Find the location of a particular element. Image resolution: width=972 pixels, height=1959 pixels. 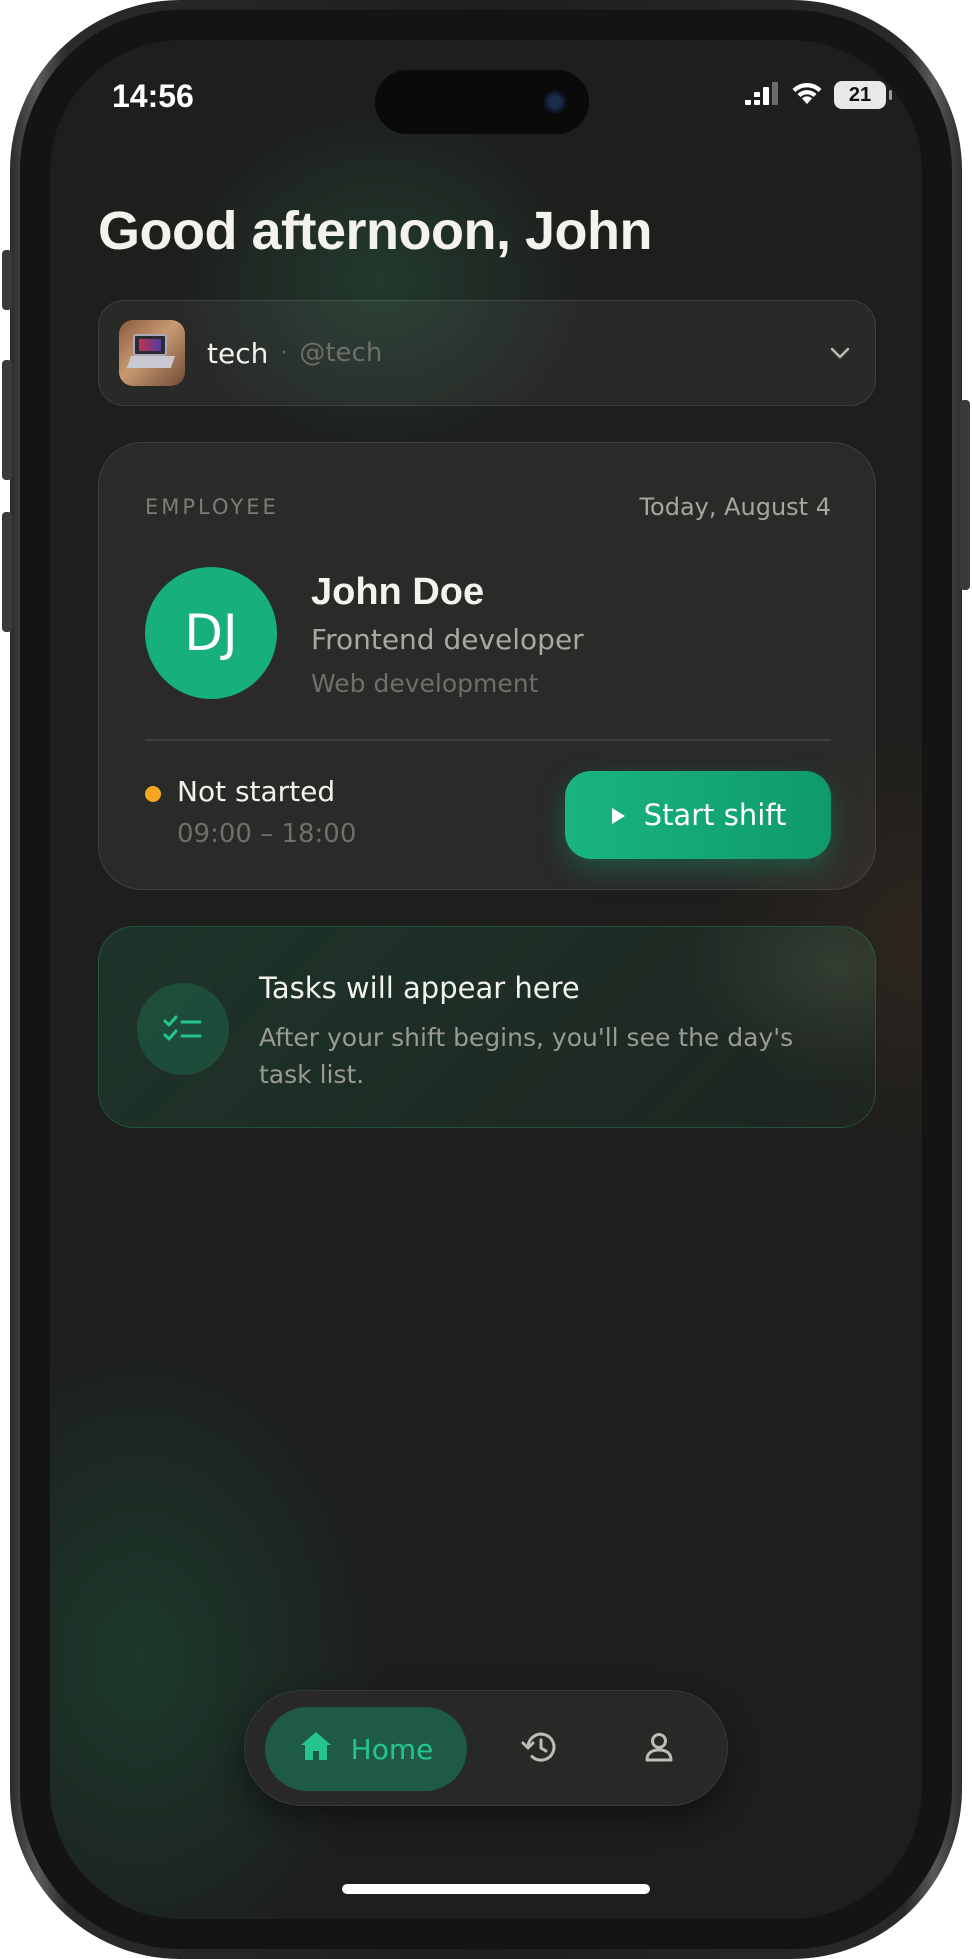

status-time: 14:56 is located at coordinates (153, 96).